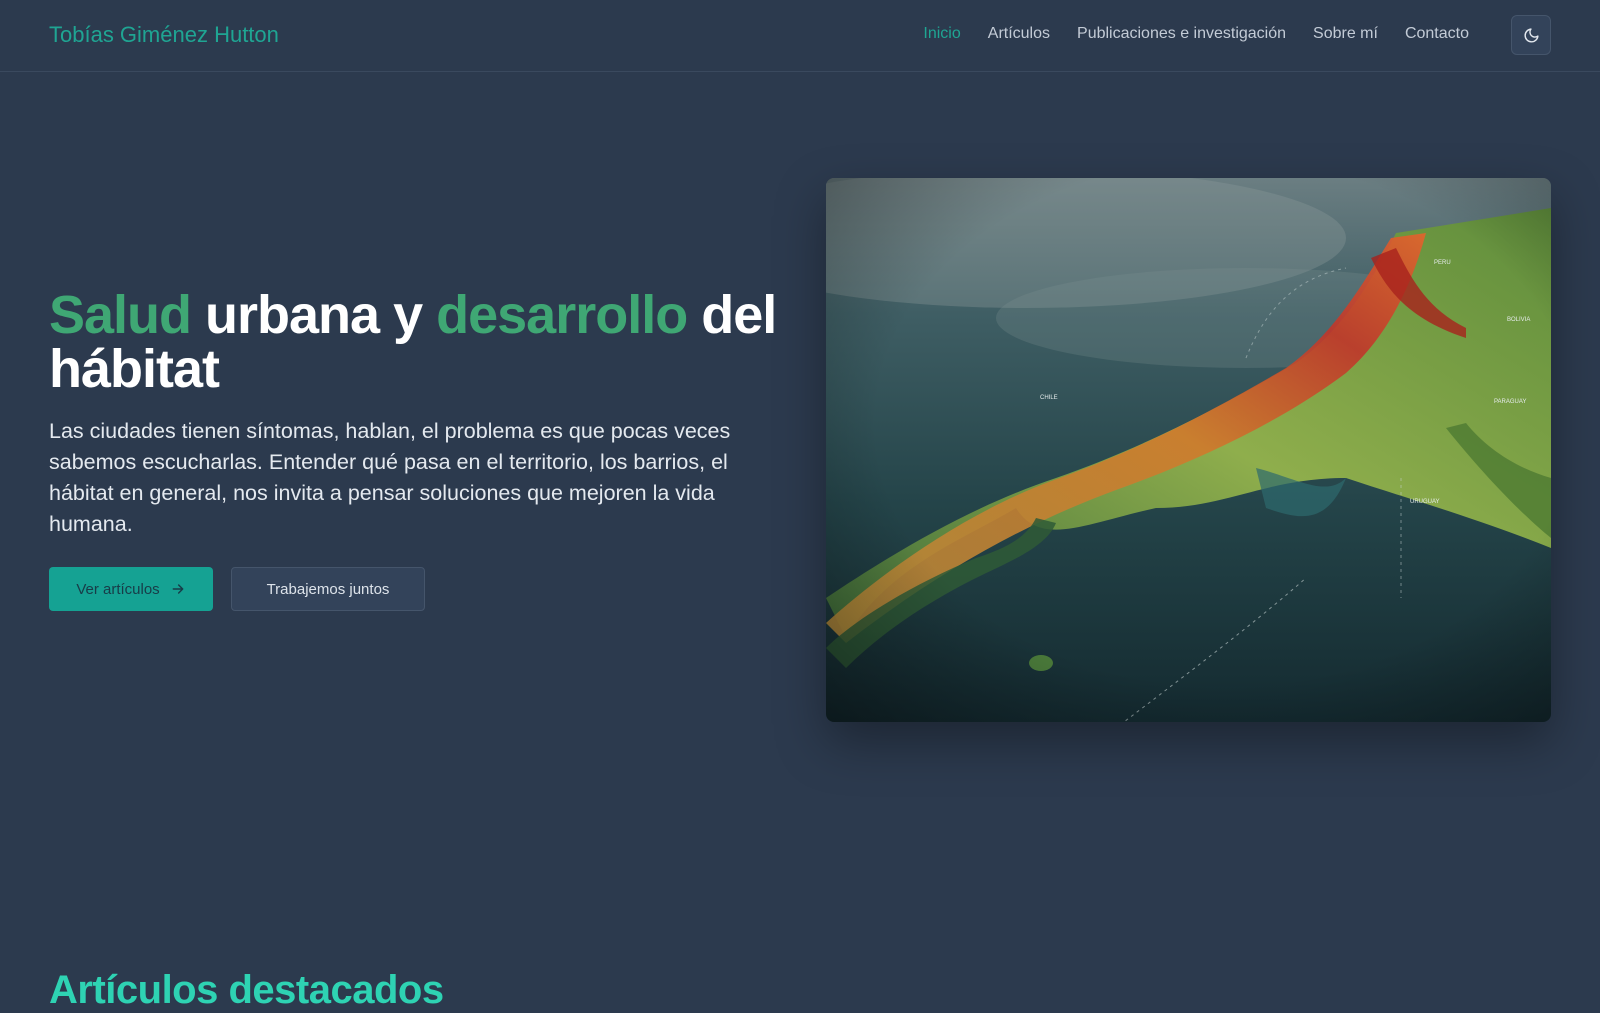 The image size is (1600, 1013). What do you see at coordinates (562, 315) in the screenshot?
I see `hero-title-word: desarrollo` at bounding box center [562, 315].